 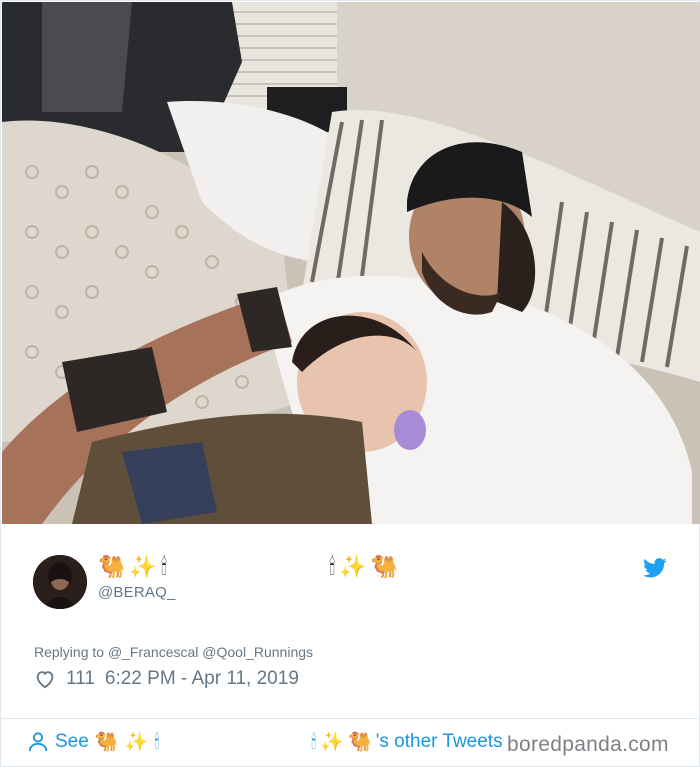 I want to click on replying-mentions: @_Francescal @Qool_Runnings, so click(x=210, y=652).